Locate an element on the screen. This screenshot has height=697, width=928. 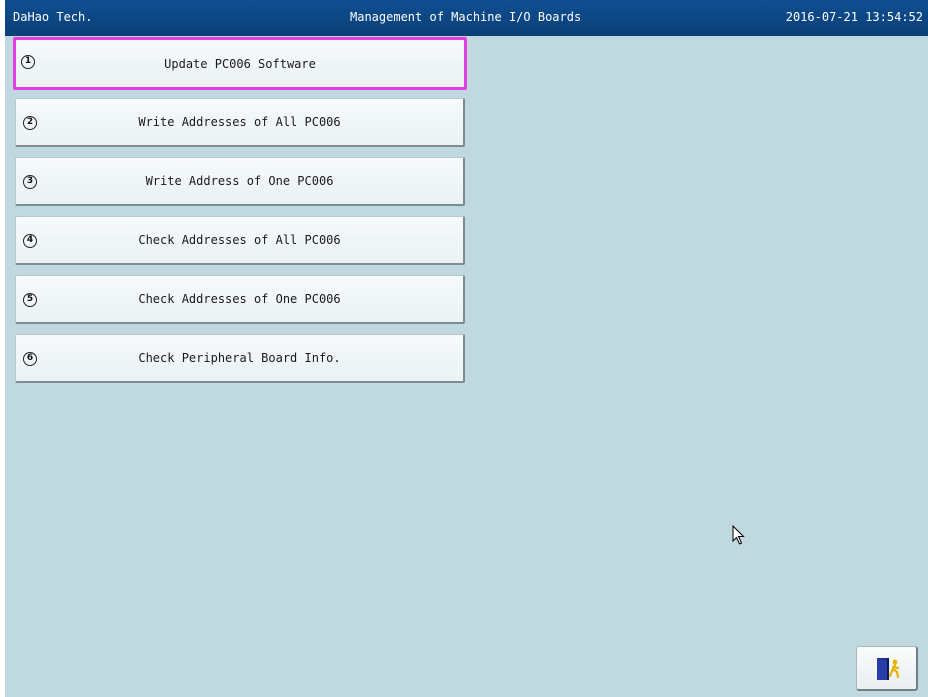
menu-item-label: Write Address of One PC006 is located at coordinates (239, 181).